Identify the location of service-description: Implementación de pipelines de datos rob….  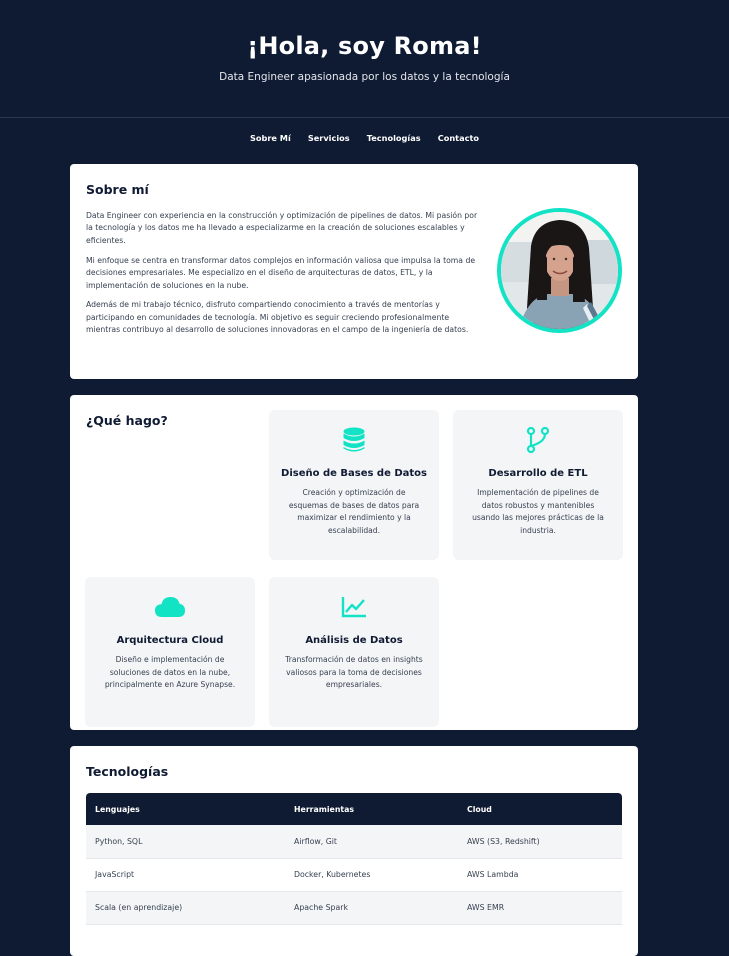
(538, 512).